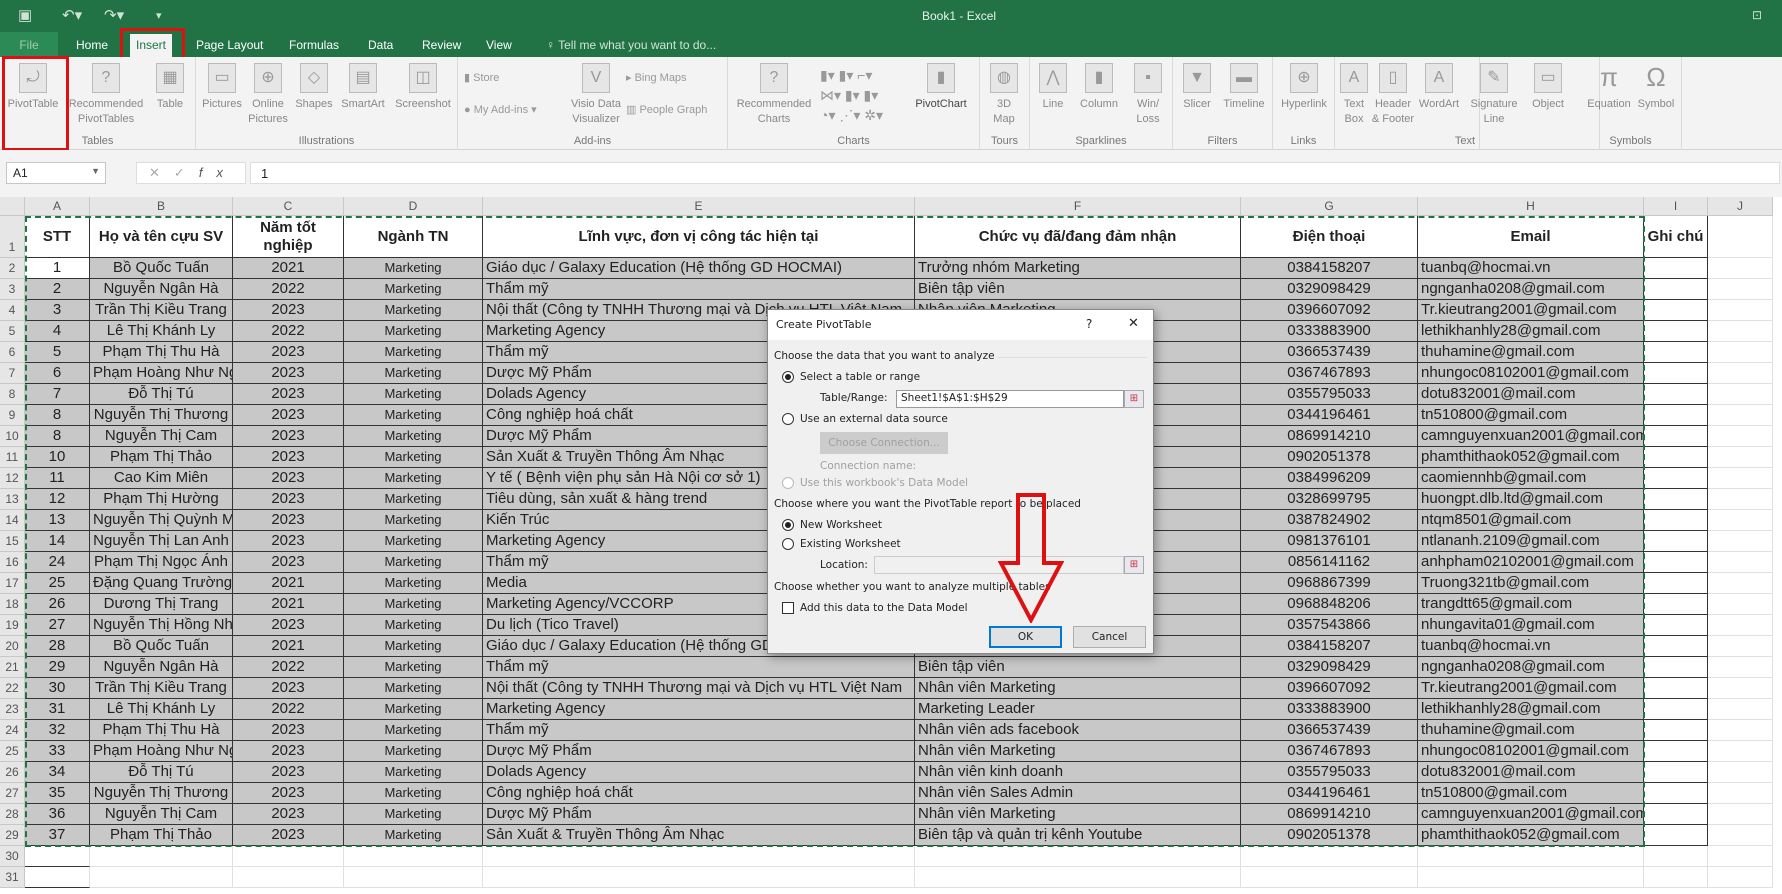 Image resolution: width=1782 pixels, height=894 pixels. I want to click on table-cell: Nguyễn Ngân Hà, so click(161, 289).